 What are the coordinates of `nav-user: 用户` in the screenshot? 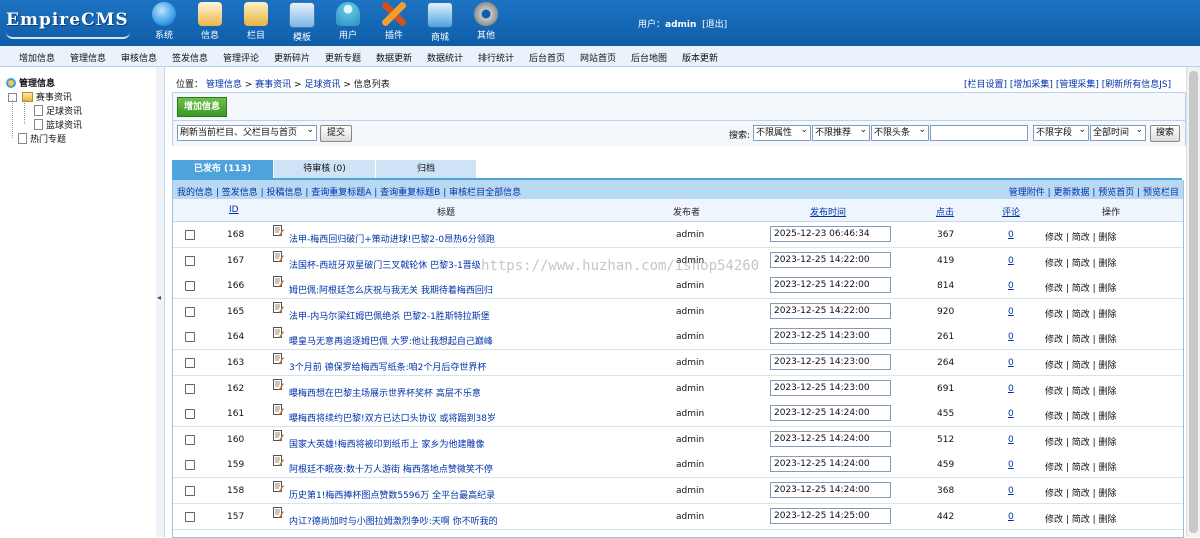 It's located at (348, 21).